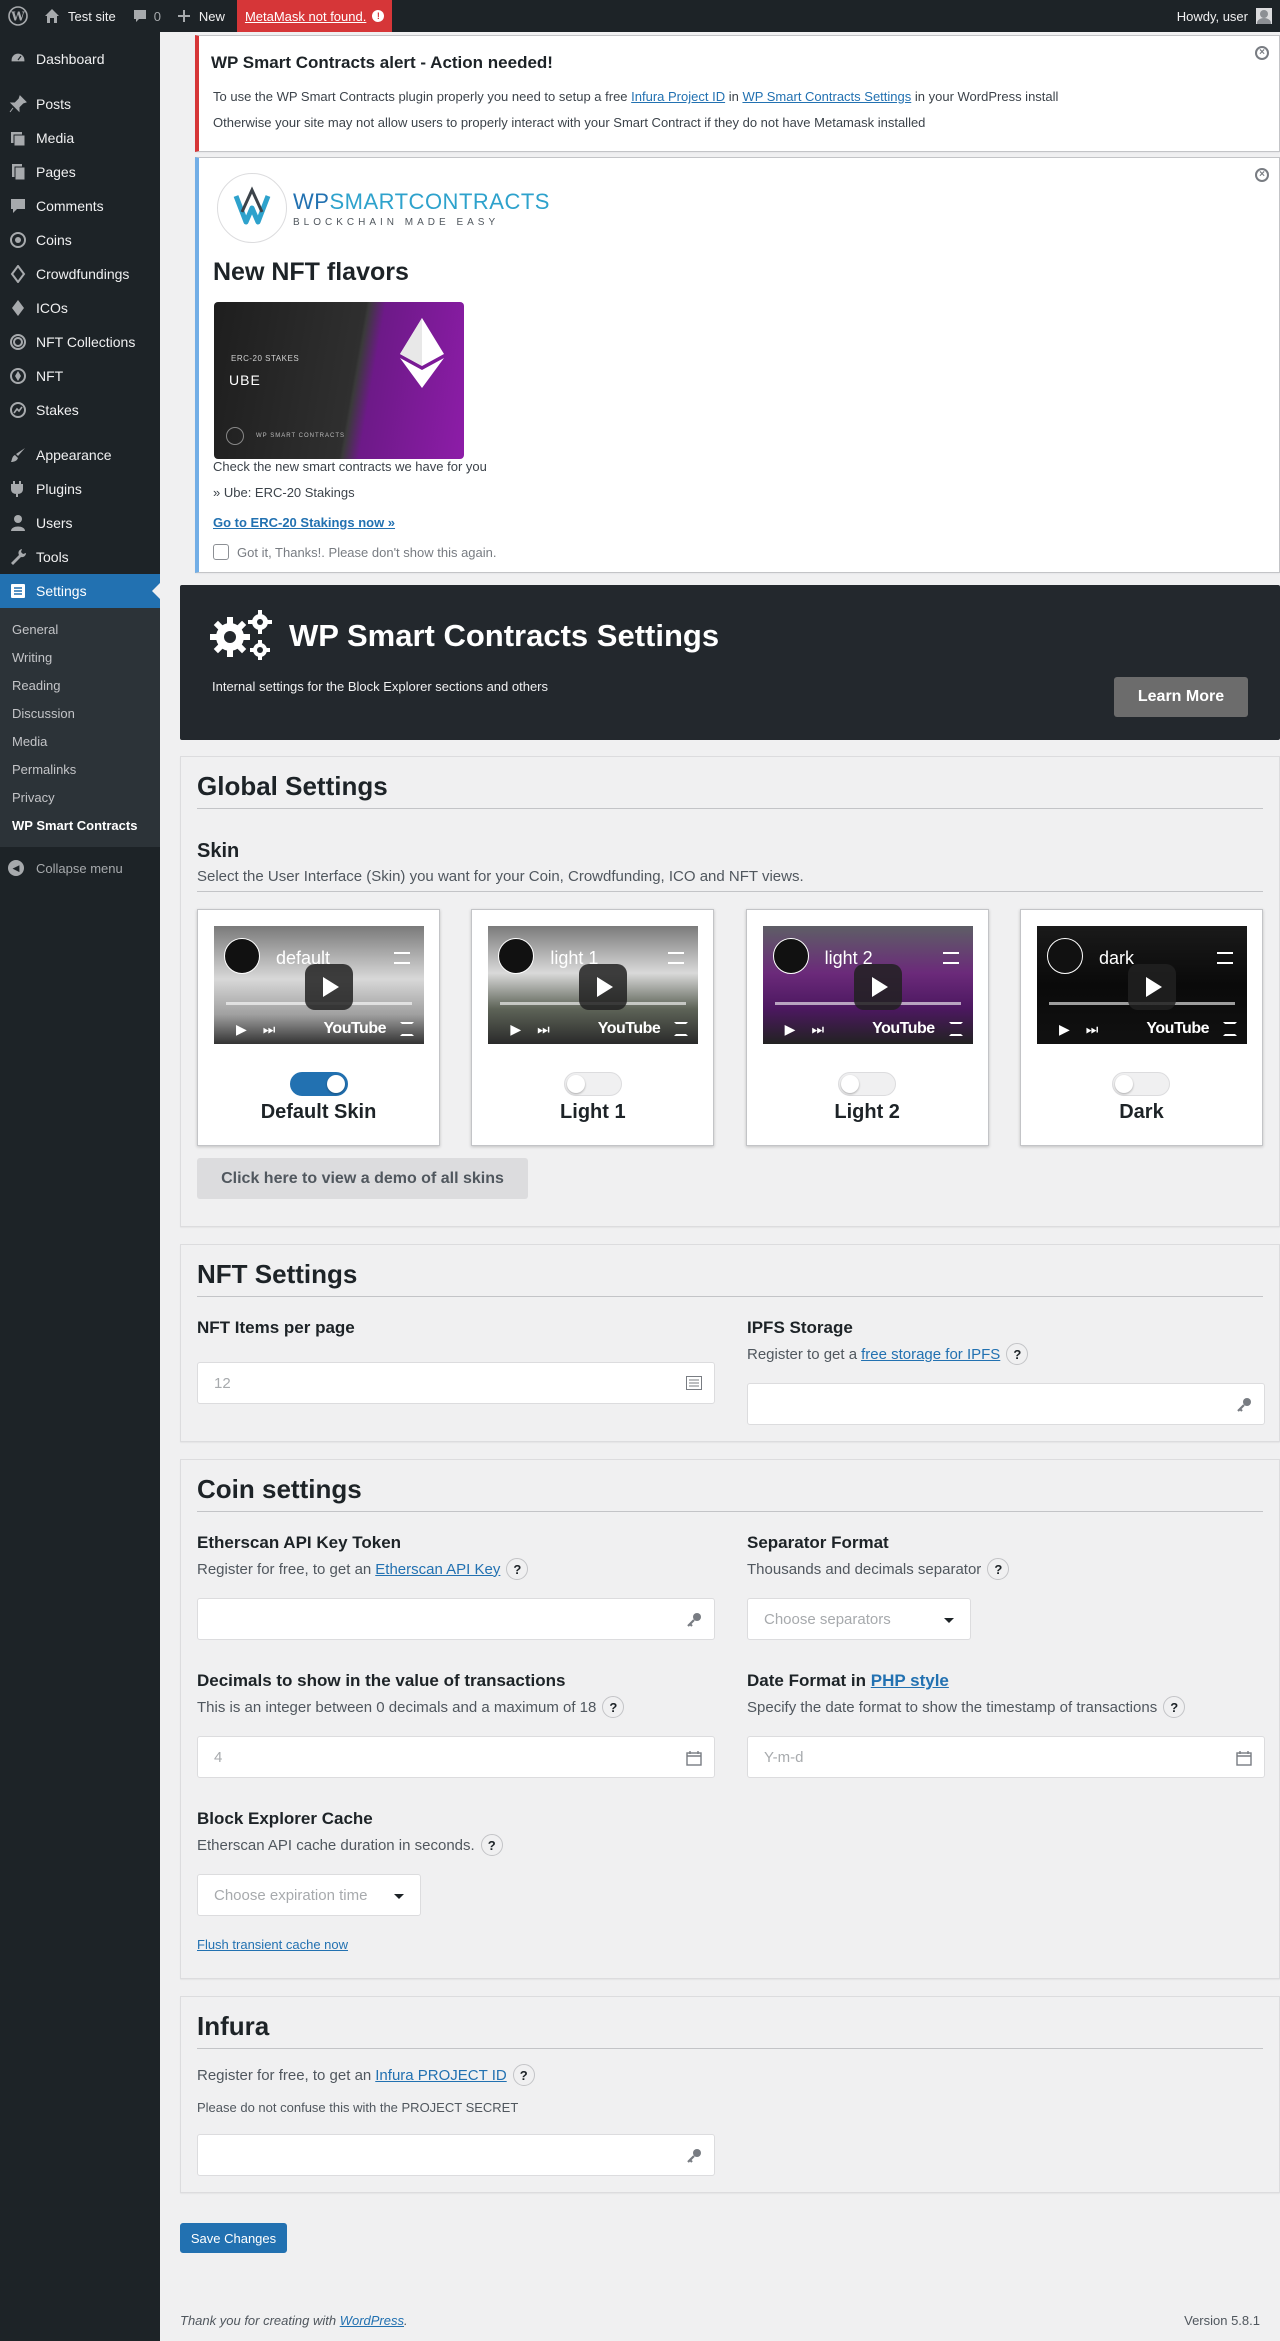  What do you see at coordinates (1228, 16) in the screenshot?
I see `my-account: Howdy, user` at bounding box center [1228, 16].